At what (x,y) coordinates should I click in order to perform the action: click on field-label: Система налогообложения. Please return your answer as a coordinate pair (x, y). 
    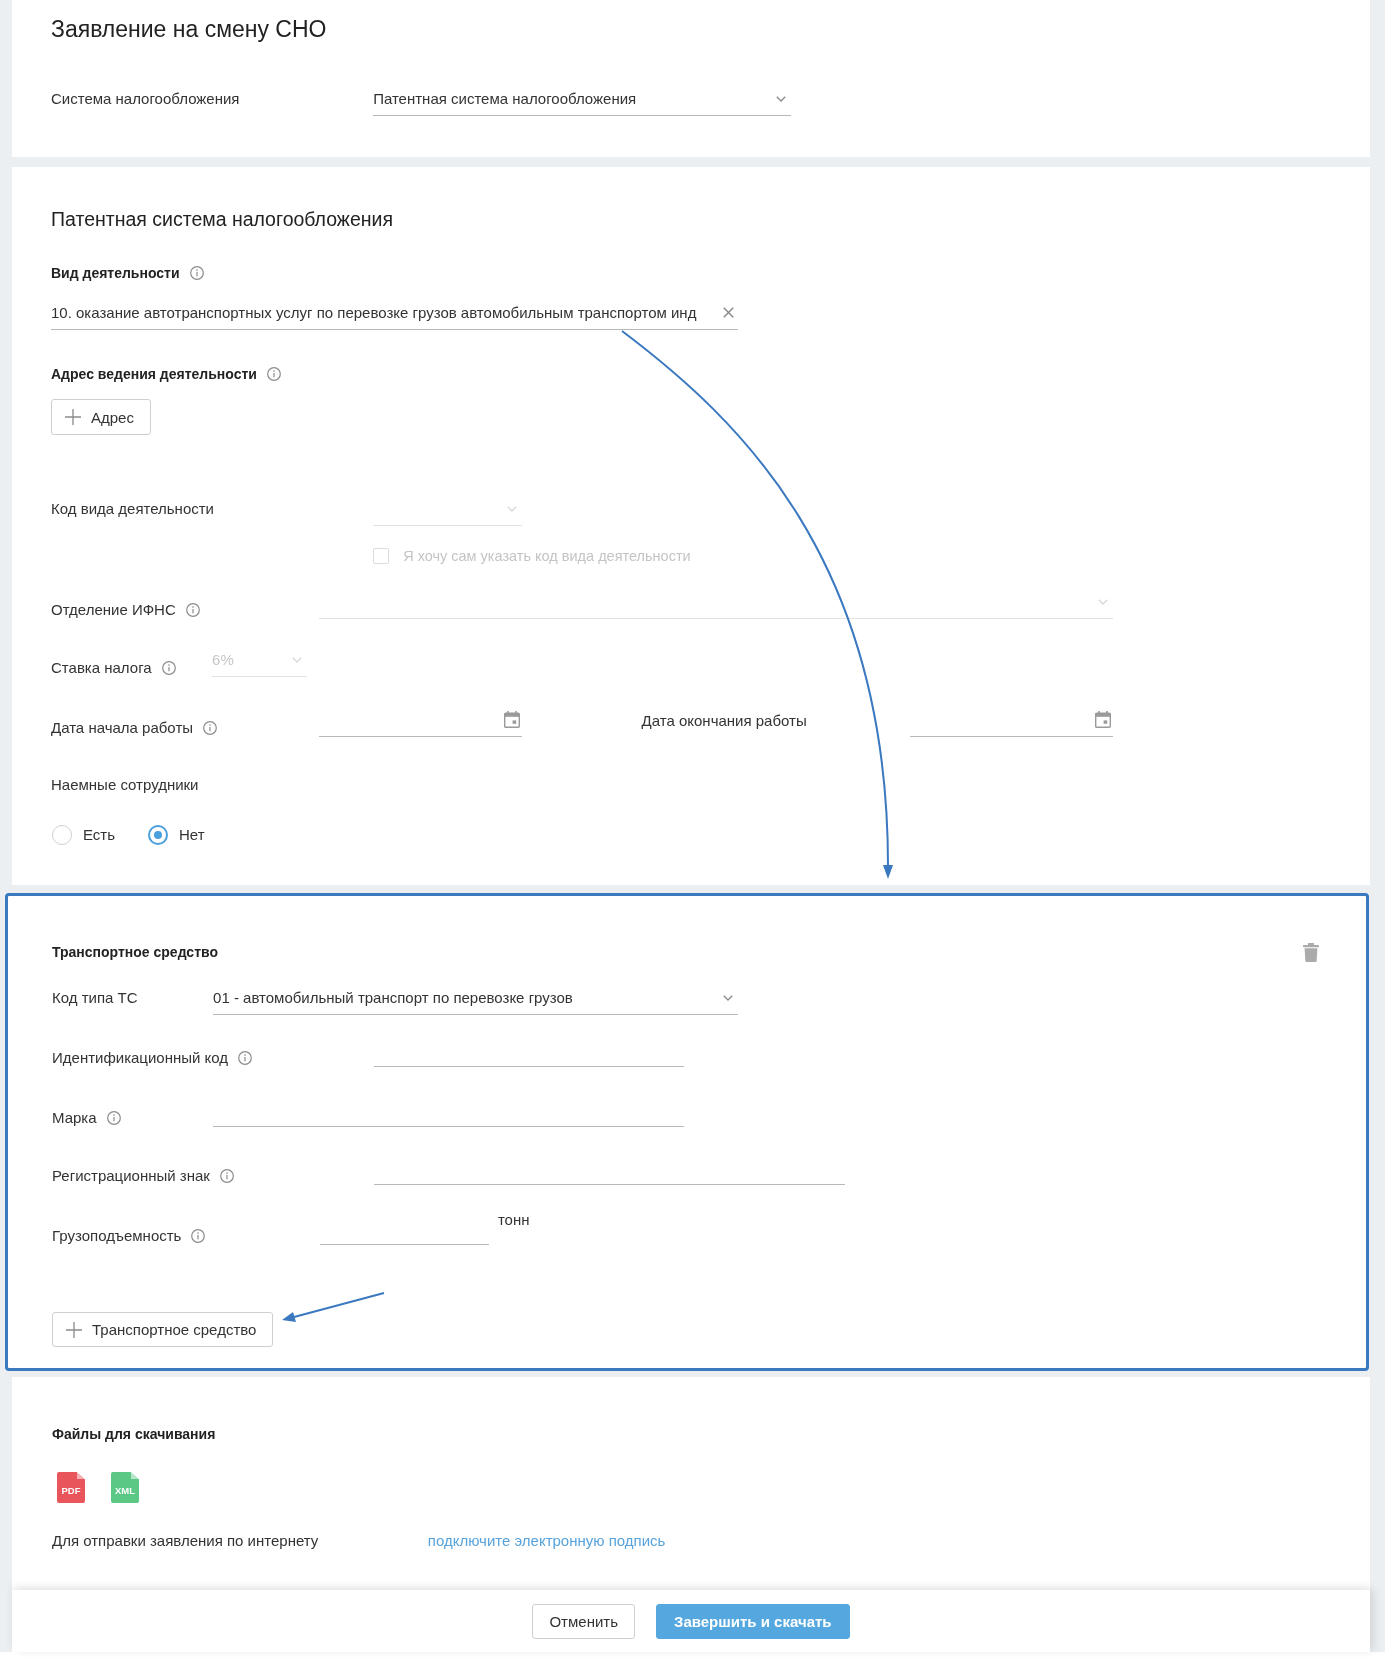
    Looking at the image, I should click on (145, 99).